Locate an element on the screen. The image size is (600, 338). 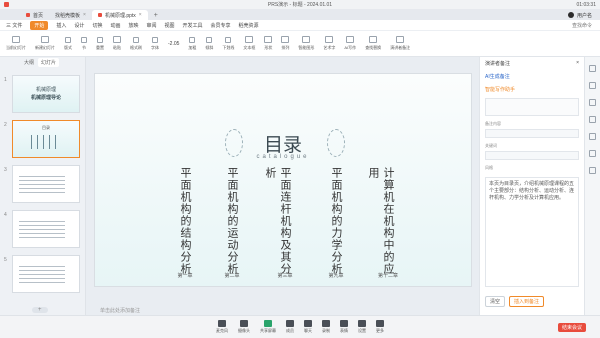
menu-slideshow: 放映 is located at coordinates (133, 25).